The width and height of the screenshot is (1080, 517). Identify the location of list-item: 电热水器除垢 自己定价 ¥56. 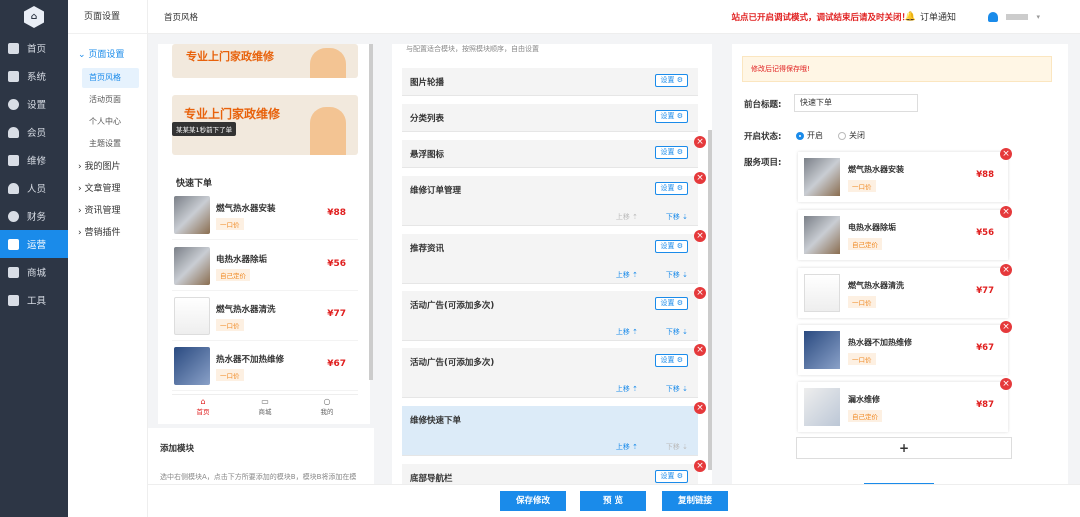
(265, 267).